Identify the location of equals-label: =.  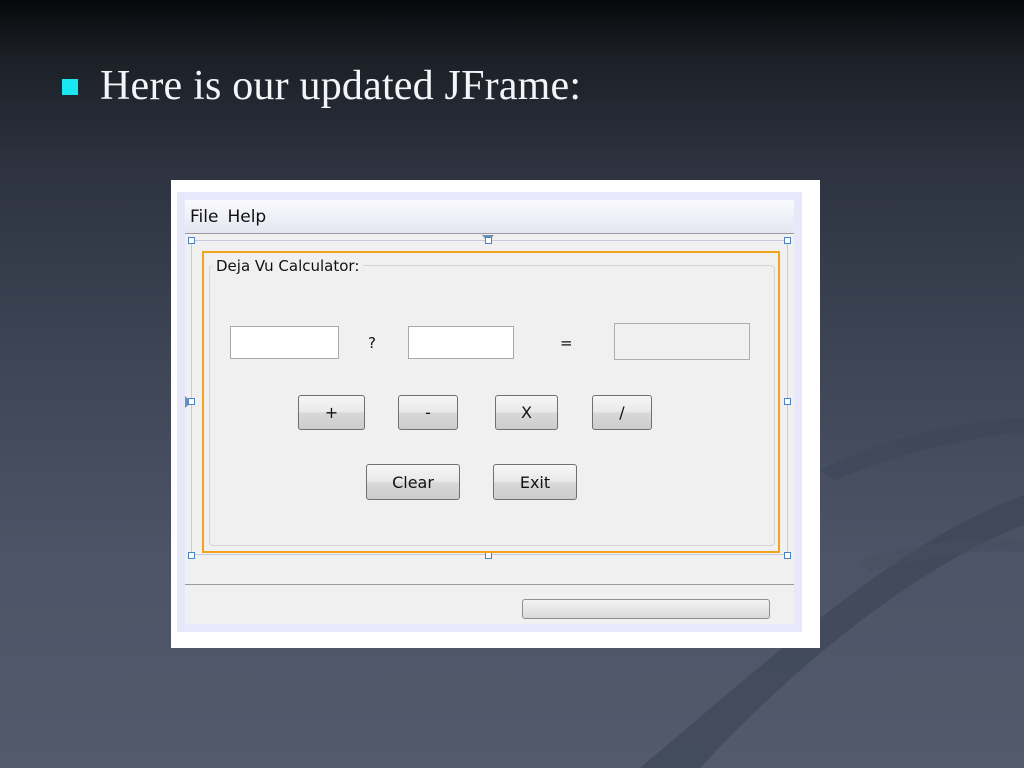
(566, 343).